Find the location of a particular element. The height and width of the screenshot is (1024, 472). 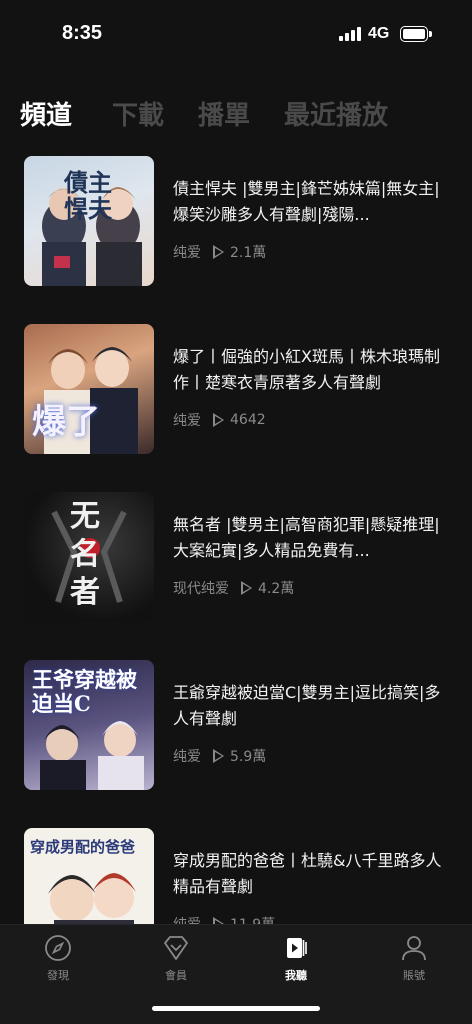

cover-image: 无名者 is located at coordinates (89, 557).